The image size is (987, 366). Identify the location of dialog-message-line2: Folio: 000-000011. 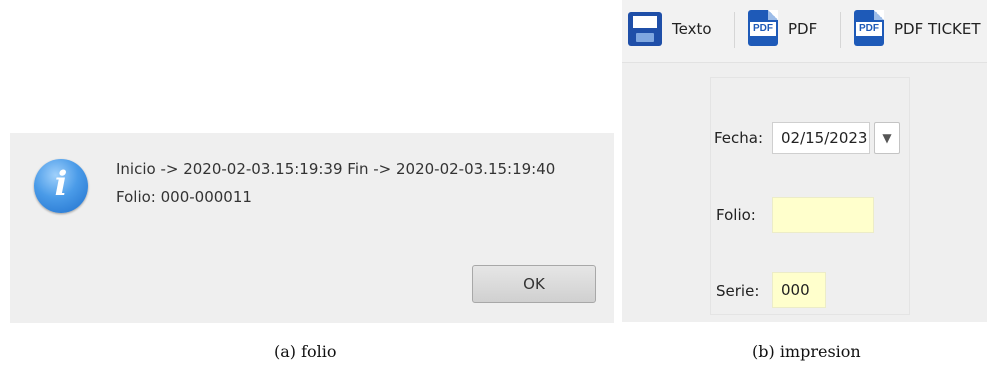
(184, 197).